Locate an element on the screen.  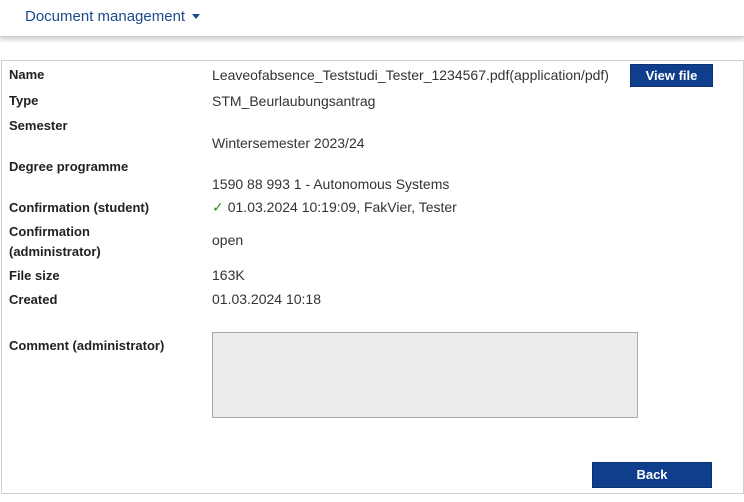
name-label: Name is located at coordinates (27, 74).